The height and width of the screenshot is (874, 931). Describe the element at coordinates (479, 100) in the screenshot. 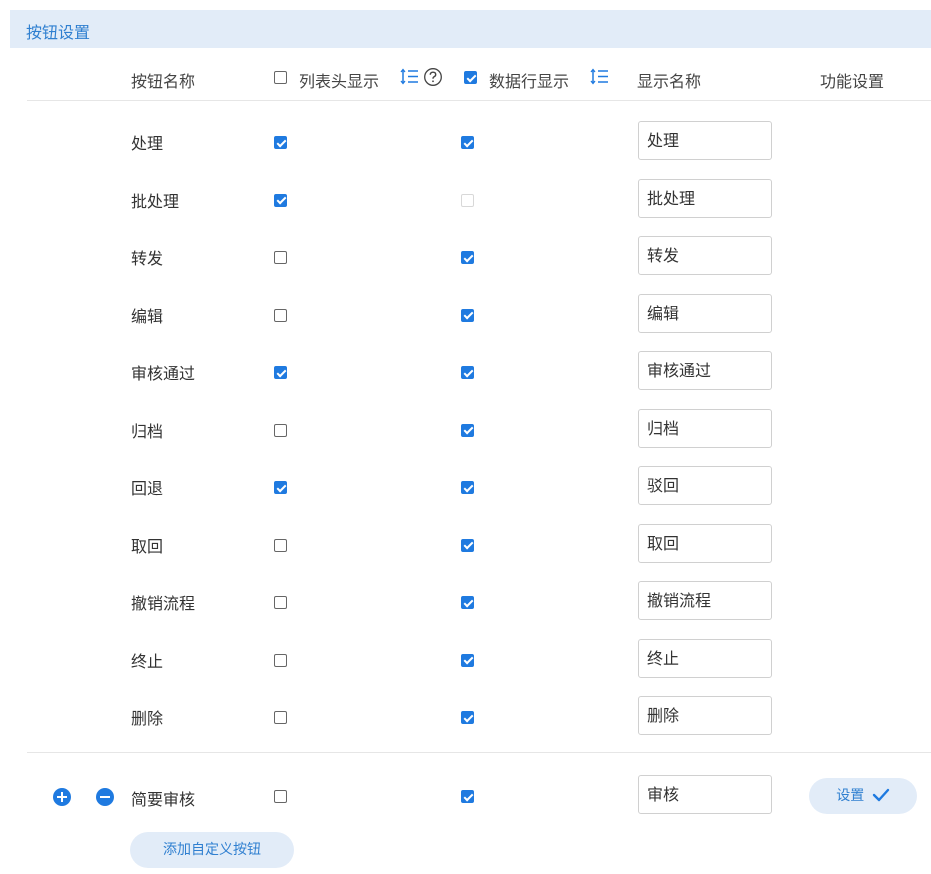

I see `header-divider` at that location.